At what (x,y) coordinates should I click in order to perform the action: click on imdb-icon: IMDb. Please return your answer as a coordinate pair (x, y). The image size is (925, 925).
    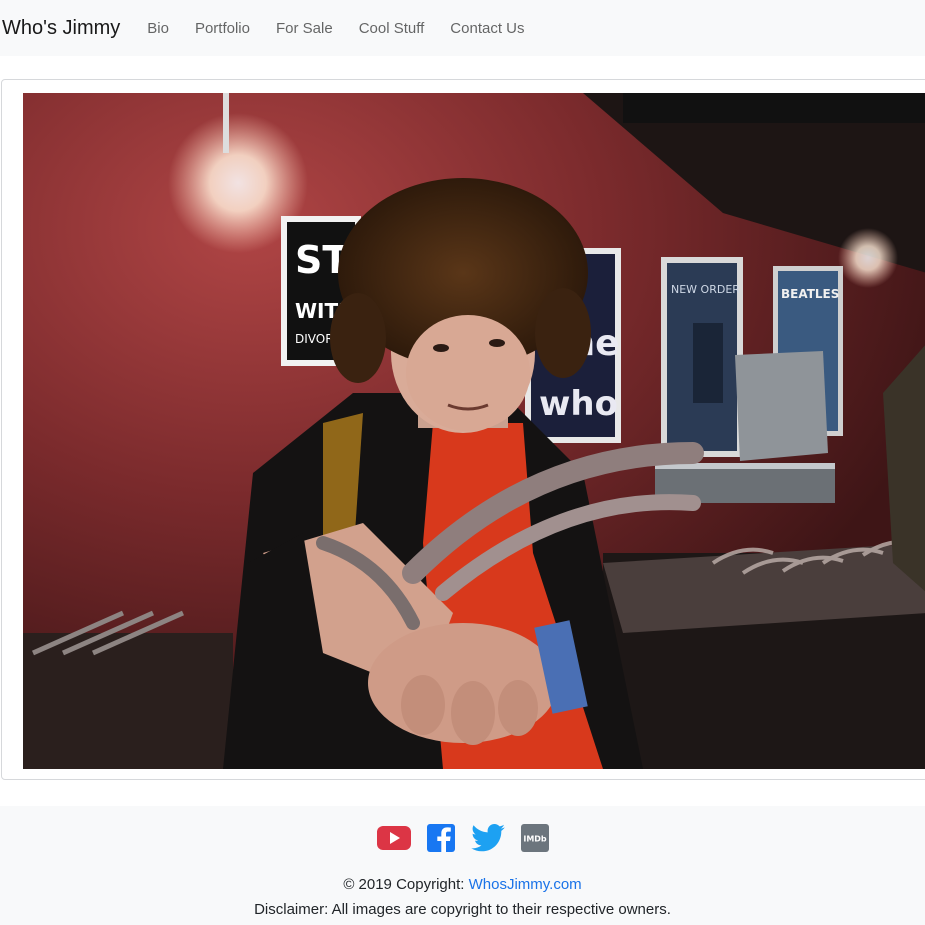
    Looking at the image, I should click on (534, 838).